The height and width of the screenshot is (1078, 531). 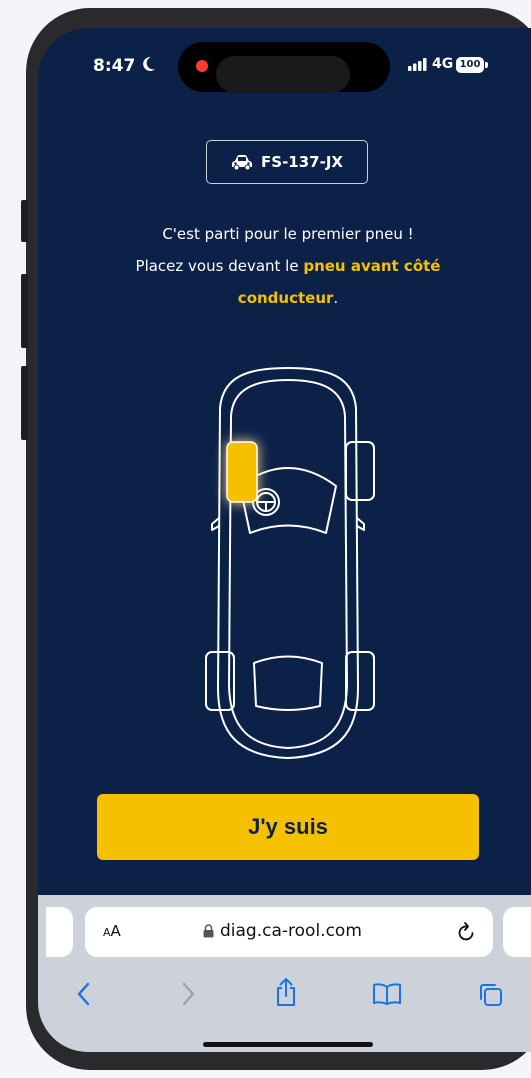 What do you see at coordinates (24, 311) in the screenshot?
I see `volume-up-button` at bounding box center [24, 311].